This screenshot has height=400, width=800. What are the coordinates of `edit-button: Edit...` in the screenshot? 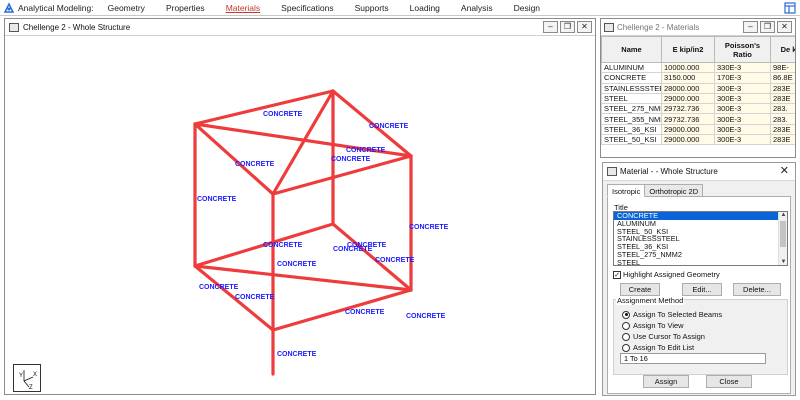 It's located at (702, 289).